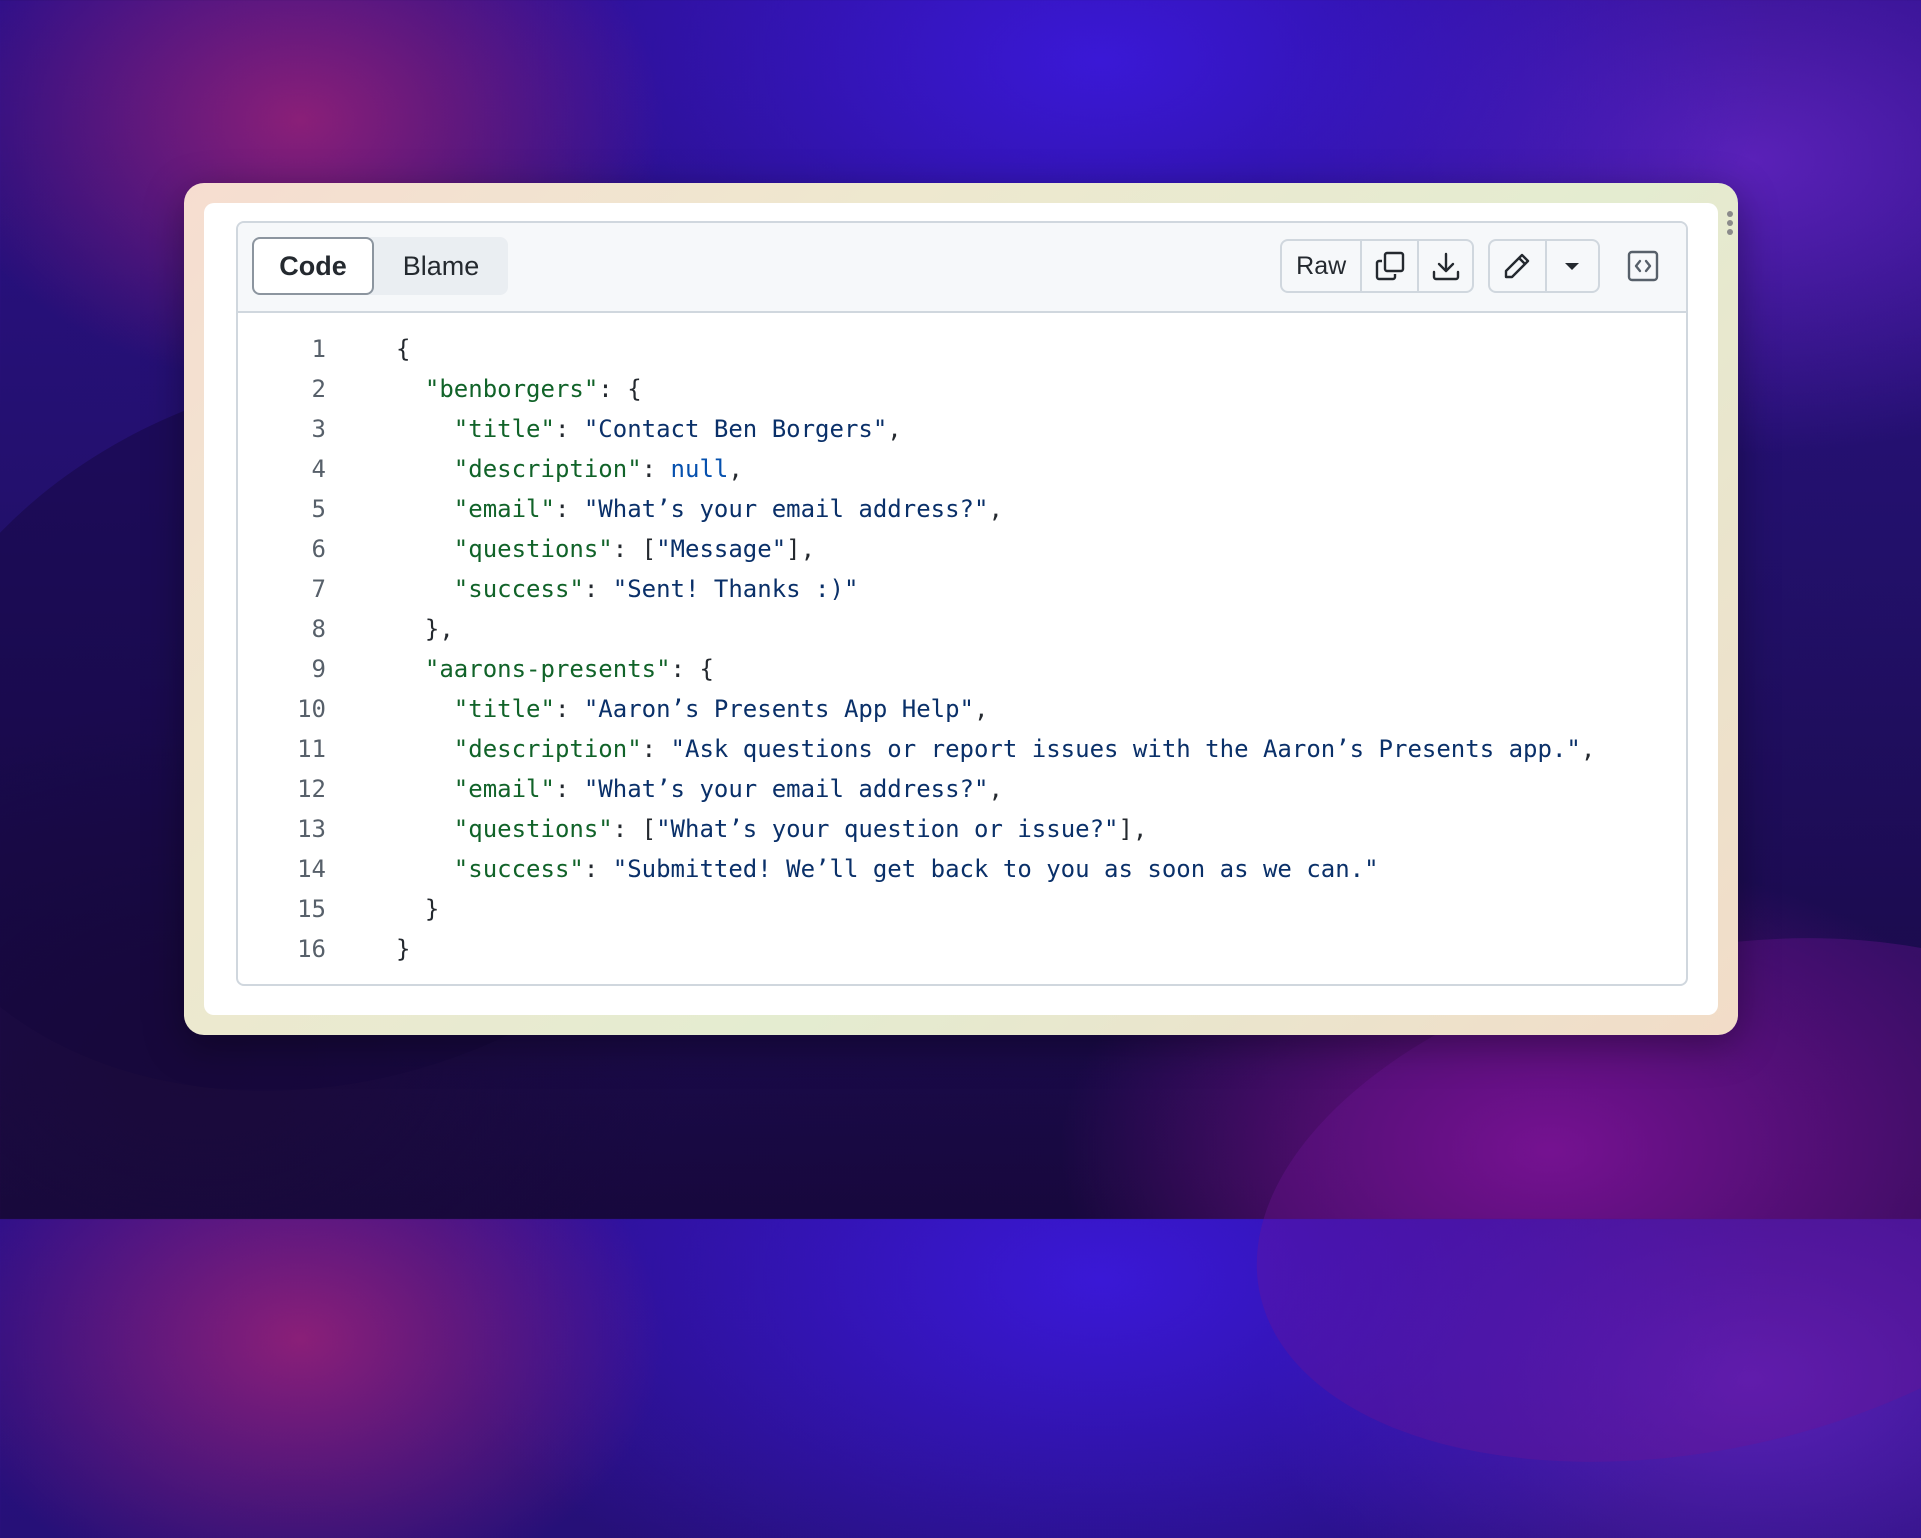 Image resolution: width=1921 pixels, height=1538 pixels. Describe the element at coordinates (547, 749) in the screenshot. I see `json-key: "description"` at that location.